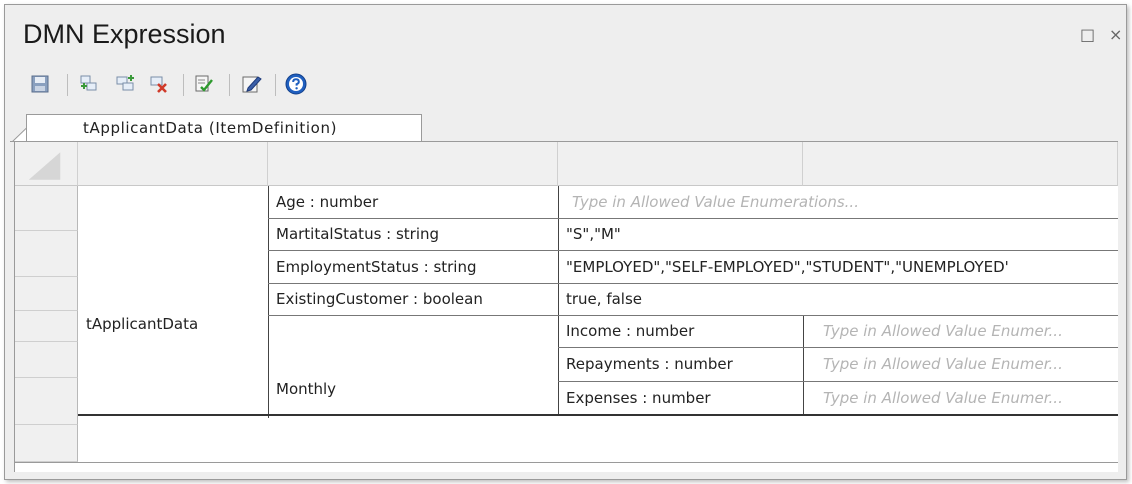 Image resolution: width=1132 pixels, height=484 pixels. What do you see at coordinates (40, 84) in the screenshot?
I see `save-icon` at bounding box center [40, 84].